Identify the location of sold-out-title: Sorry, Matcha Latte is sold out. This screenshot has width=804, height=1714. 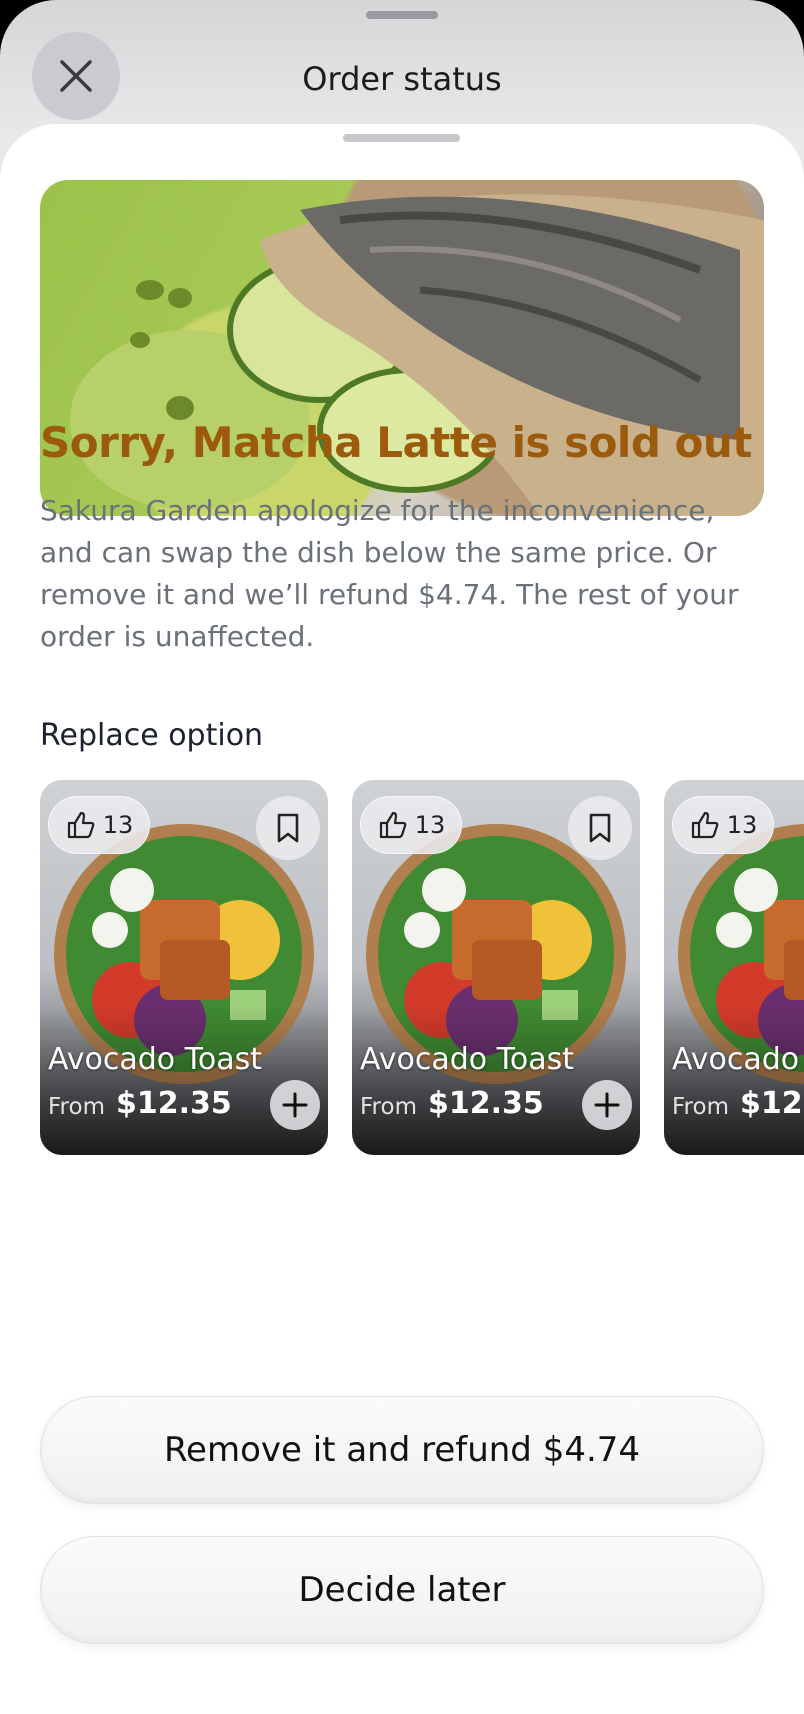
(396, 442).